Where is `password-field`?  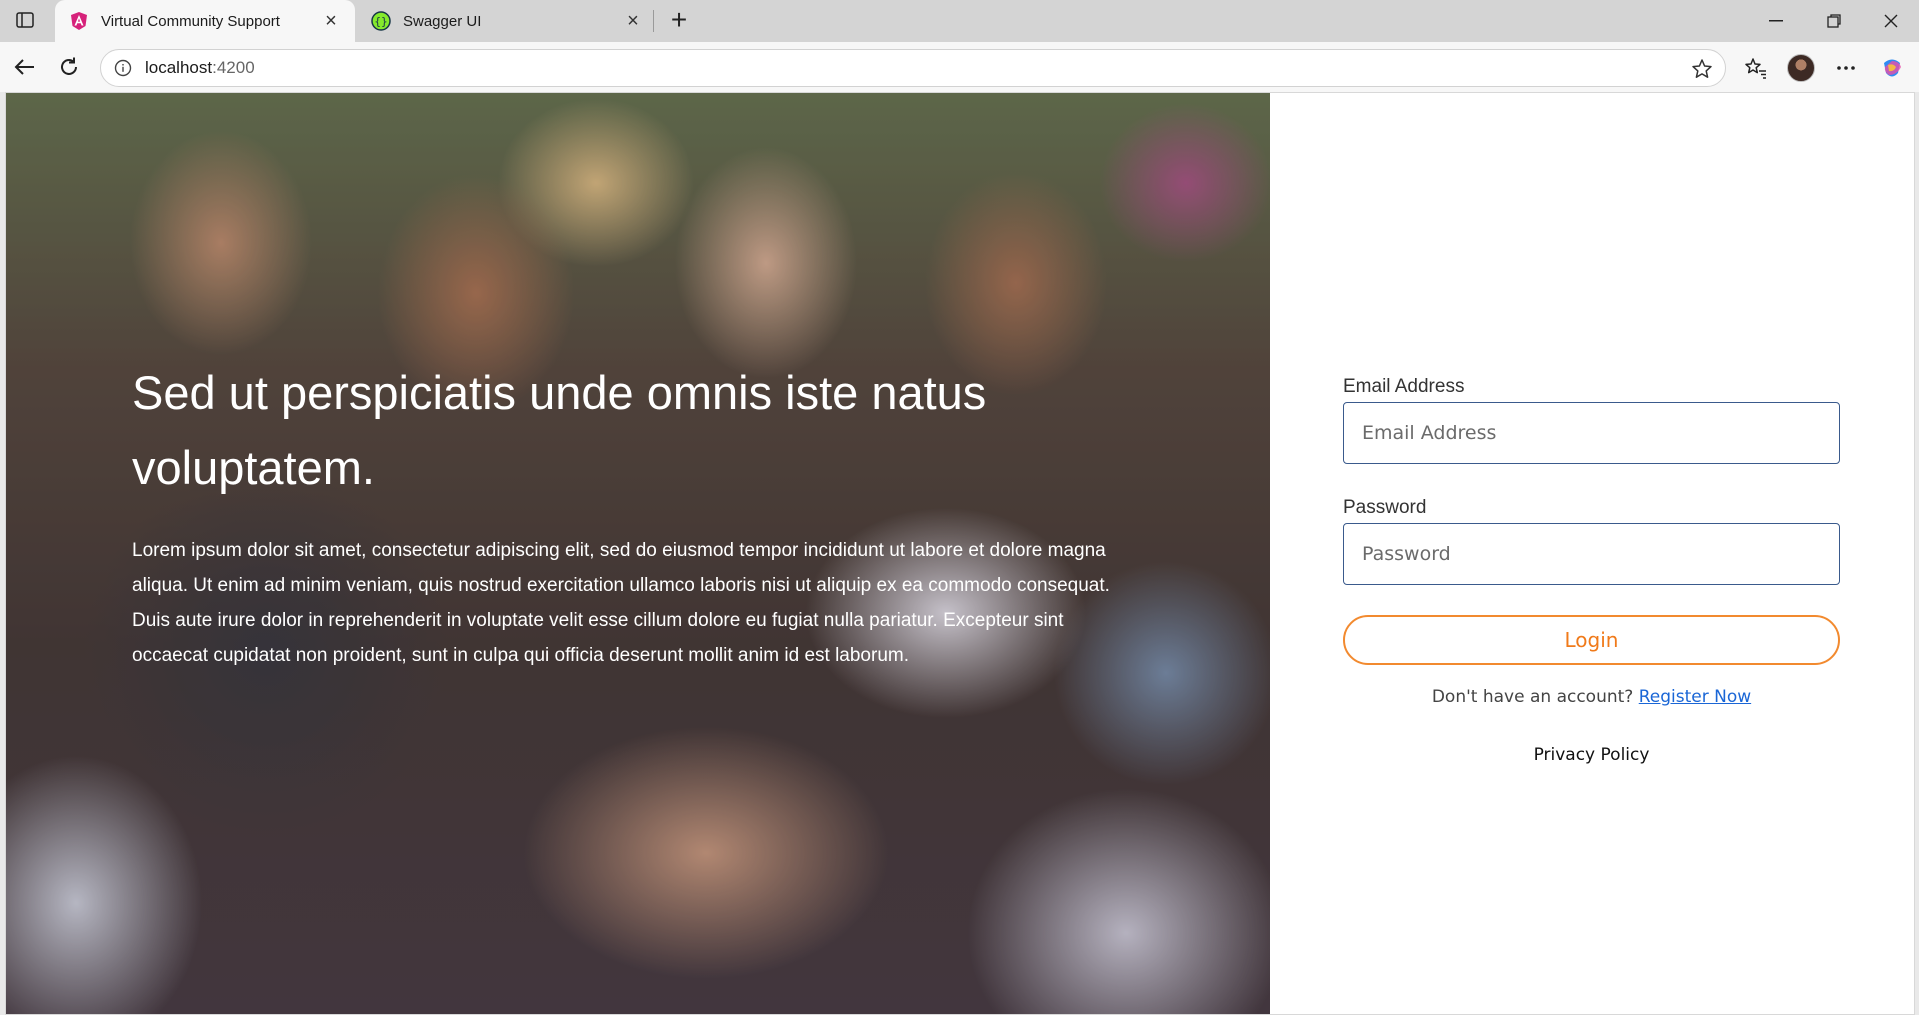 password-field is located at coordinates (1591, 554).